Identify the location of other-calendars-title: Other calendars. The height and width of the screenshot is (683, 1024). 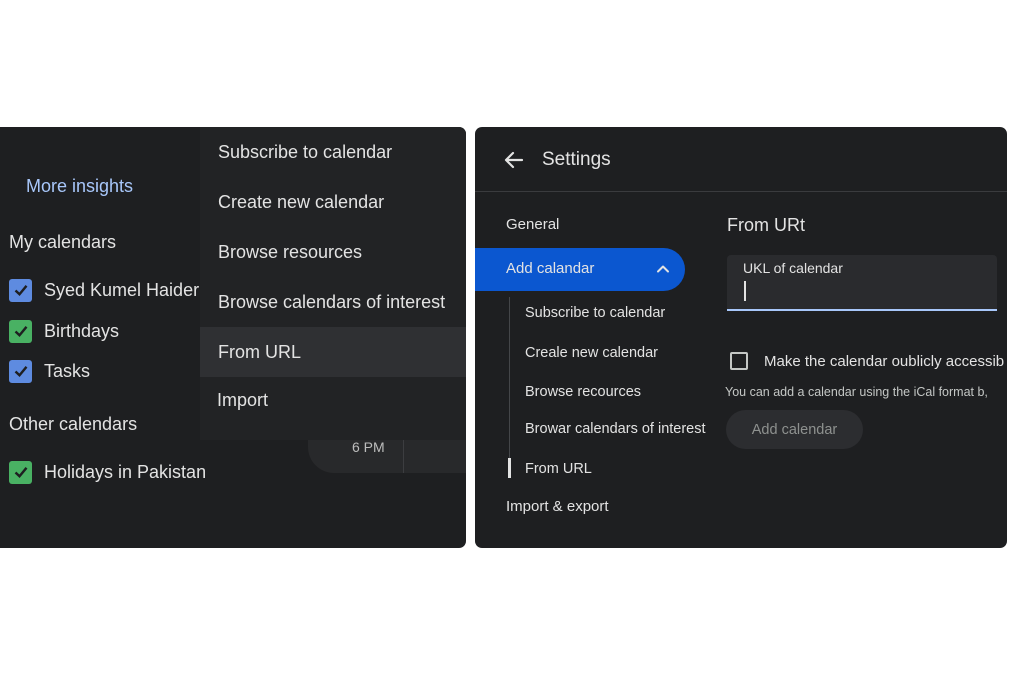
(73, 424).